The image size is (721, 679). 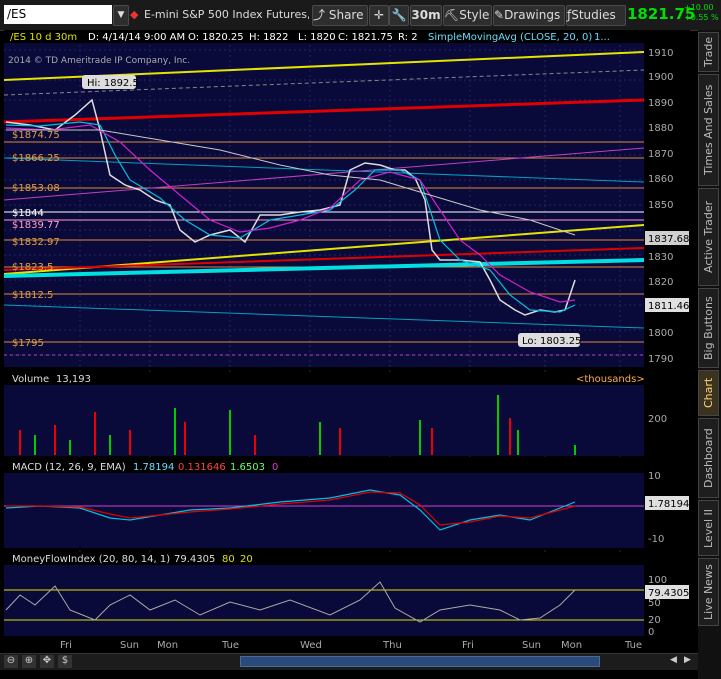 I want to click on current-price-tag-text: 1811.46, so click(x=668, y=306).